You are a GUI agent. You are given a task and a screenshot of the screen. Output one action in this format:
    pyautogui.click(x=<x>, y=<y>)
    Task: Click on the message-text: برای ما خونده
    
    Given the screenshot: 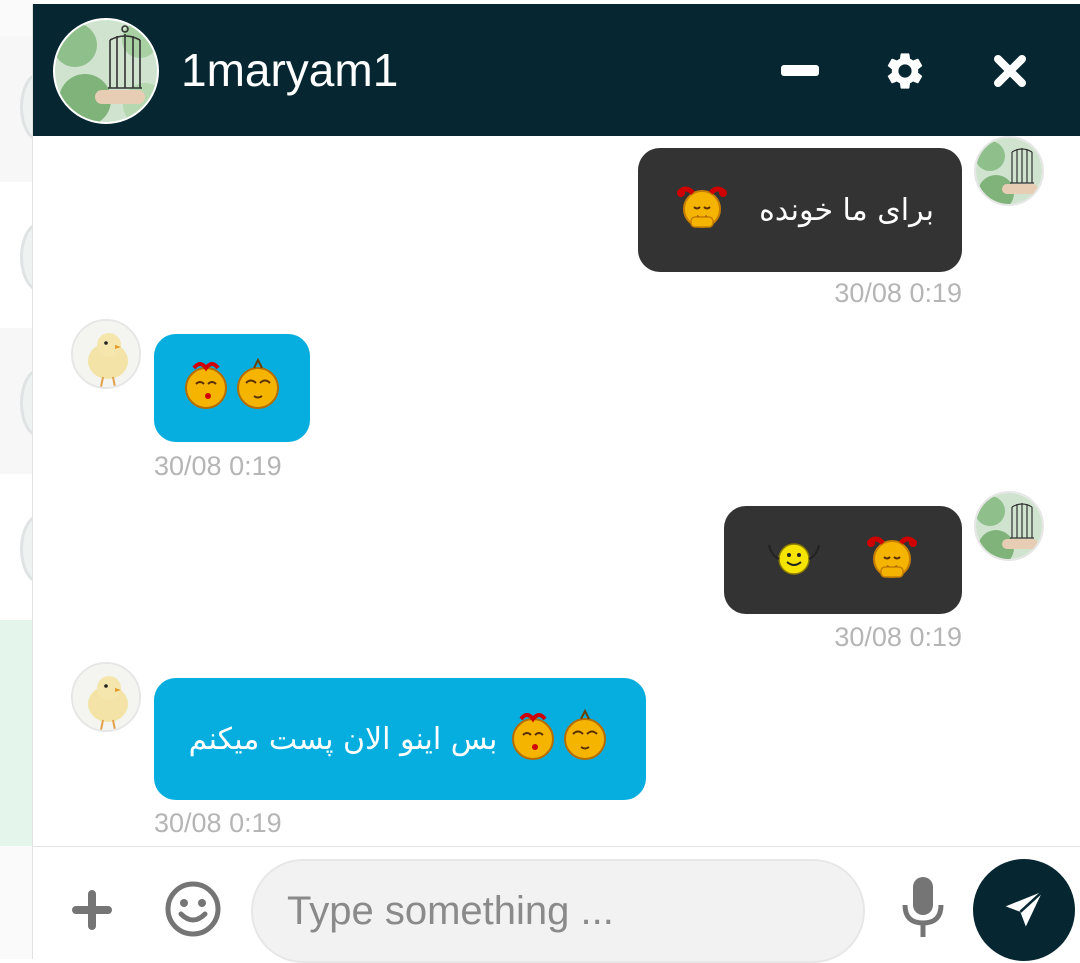 What is the action you would take?
    pyautogui.click(x=846, y=210)
    